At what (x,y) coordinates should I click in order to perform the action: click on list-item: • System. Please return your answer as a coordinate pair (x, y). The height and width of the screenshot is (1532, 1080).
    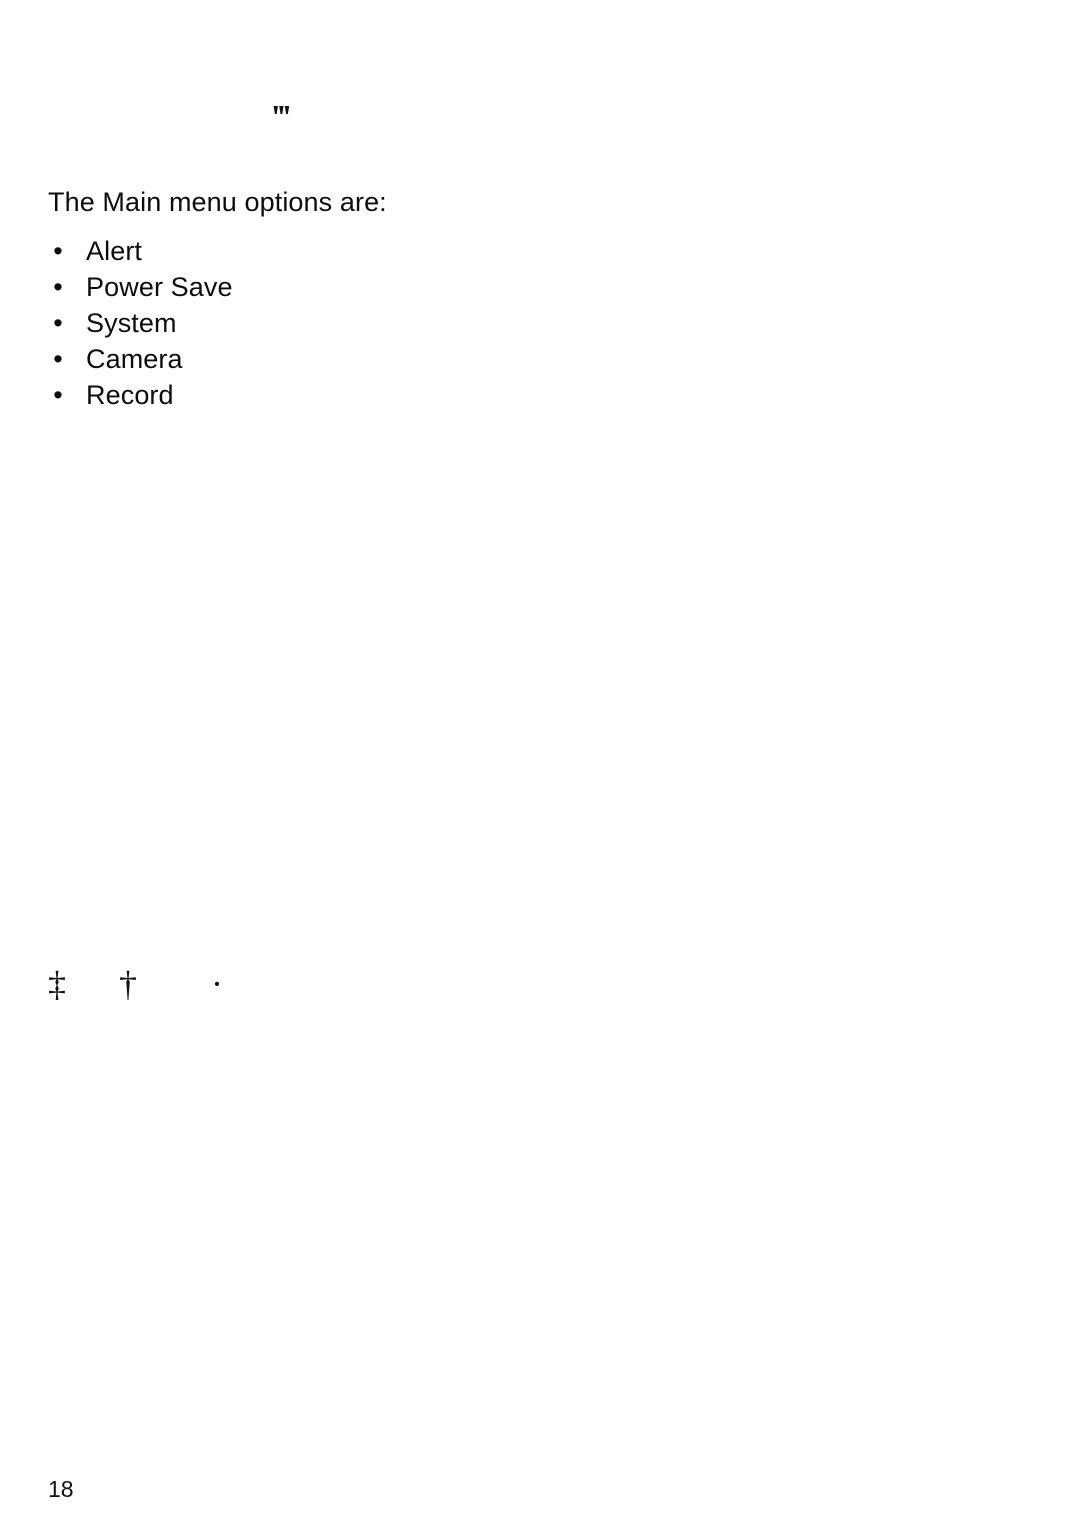
    Looking at the image, I should click on (528, 323).